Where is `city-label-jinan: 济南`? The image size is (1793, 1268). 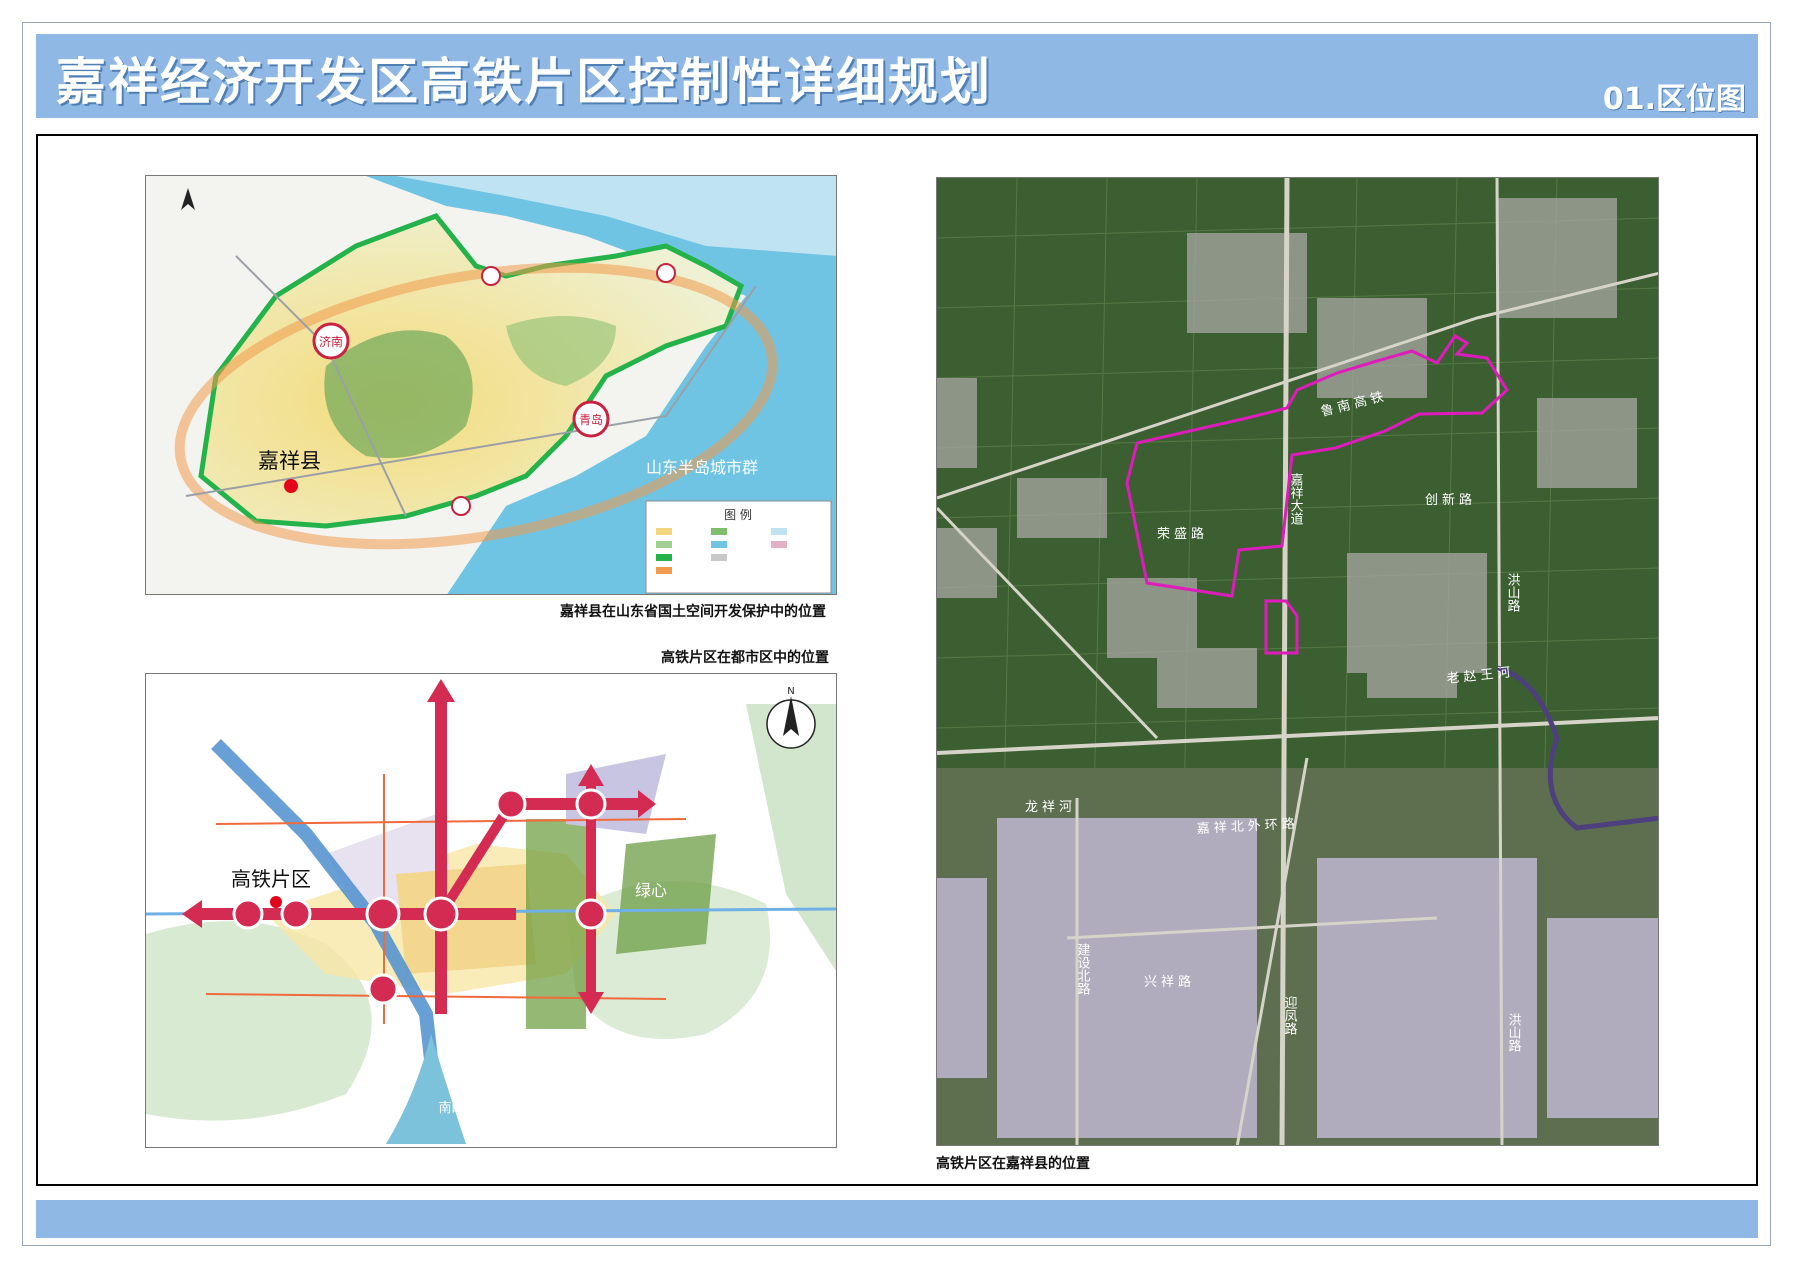
city-label-jinan: 济南 is located at coordinates (331, 341).